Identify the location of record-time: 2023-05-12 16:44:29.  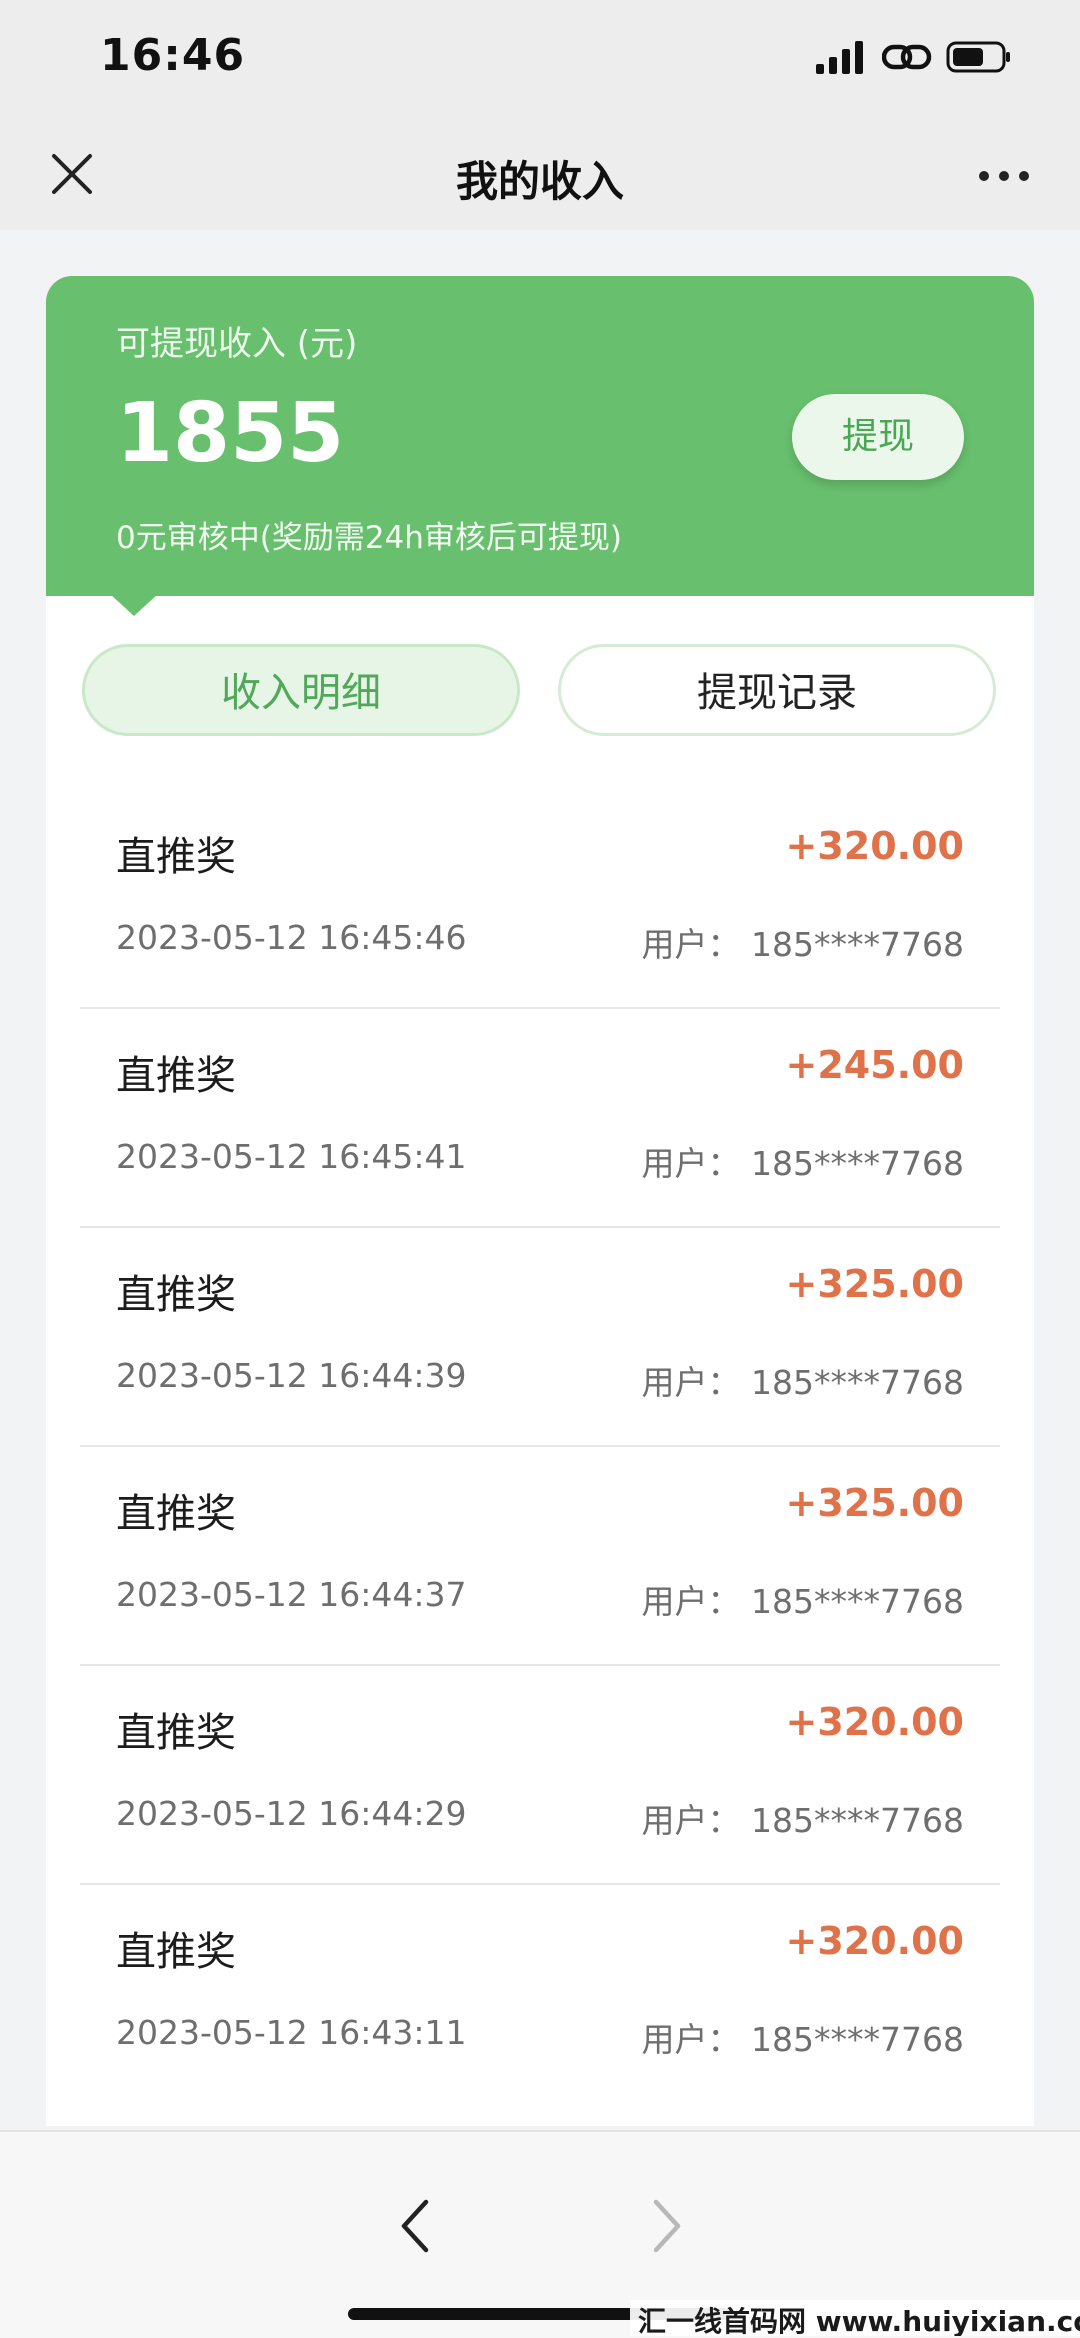
(291, 1813).